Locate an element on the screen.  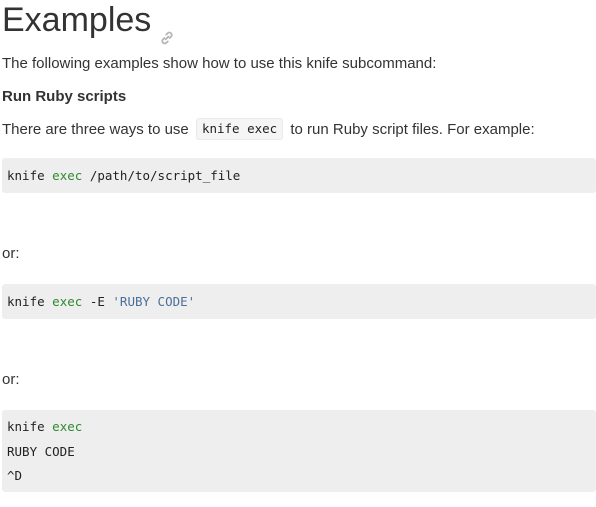
code-argument: /path/to/script_file is located at coordinates (165, 175).